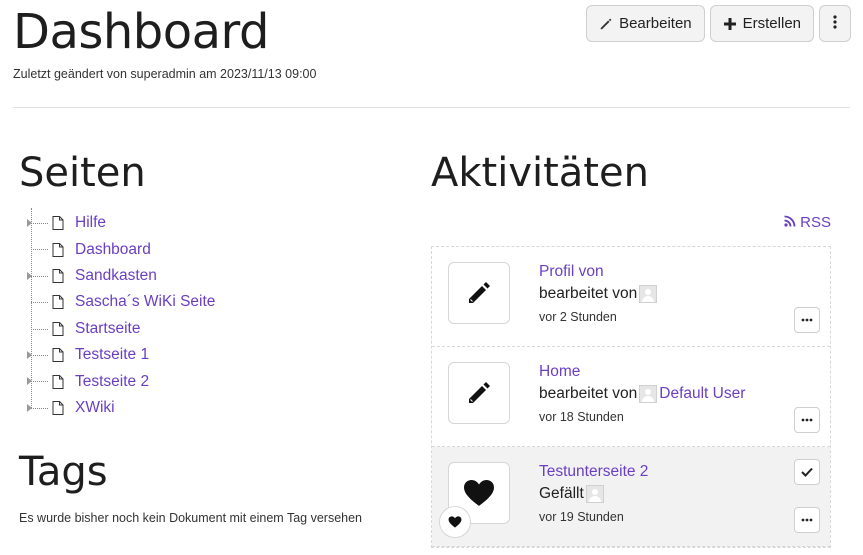 The width and height of the screenshot is (863, 555). Describe the element at coordinates (214, 223) in the screenshot. I see `page-tree-item: Hilfe` at that location.